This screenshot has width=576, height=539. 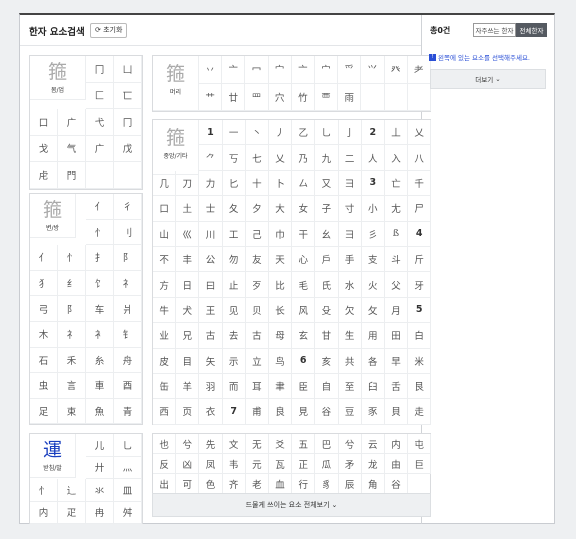 What do you see at coordinates (327, 464) in the screenshot?
I see `element-cell: 瓜` at bounding box center [327, 464].